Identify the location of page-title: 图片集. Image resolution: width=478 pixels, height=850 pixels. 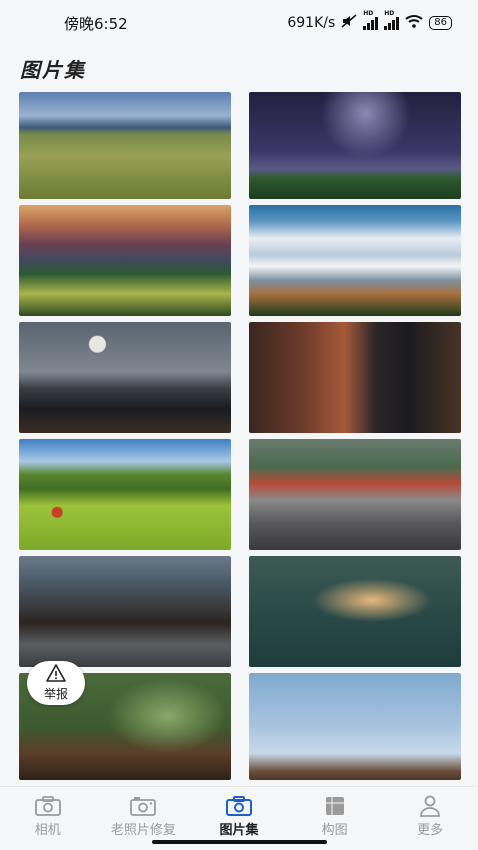
(53, 70).